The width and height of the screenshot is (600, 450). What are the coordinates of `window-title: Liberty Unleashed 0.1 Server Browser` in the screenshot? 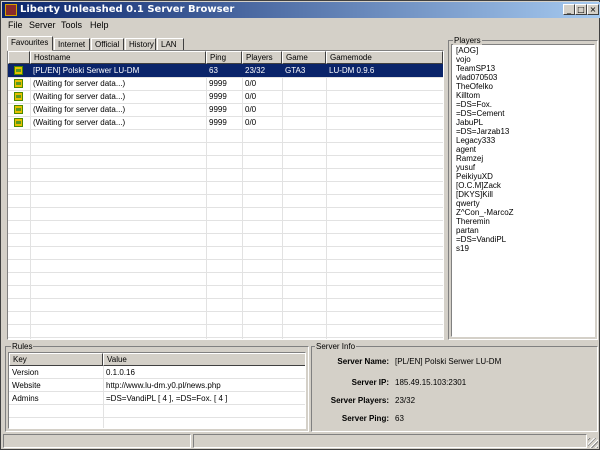 It's located at (127, 9).